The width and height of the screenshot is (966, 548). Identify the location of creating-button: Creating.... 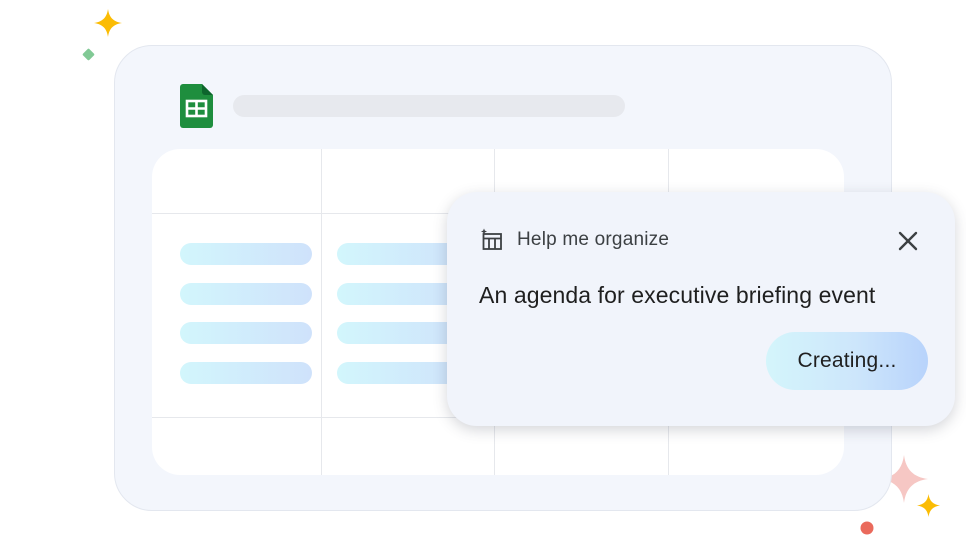
(847, 361).